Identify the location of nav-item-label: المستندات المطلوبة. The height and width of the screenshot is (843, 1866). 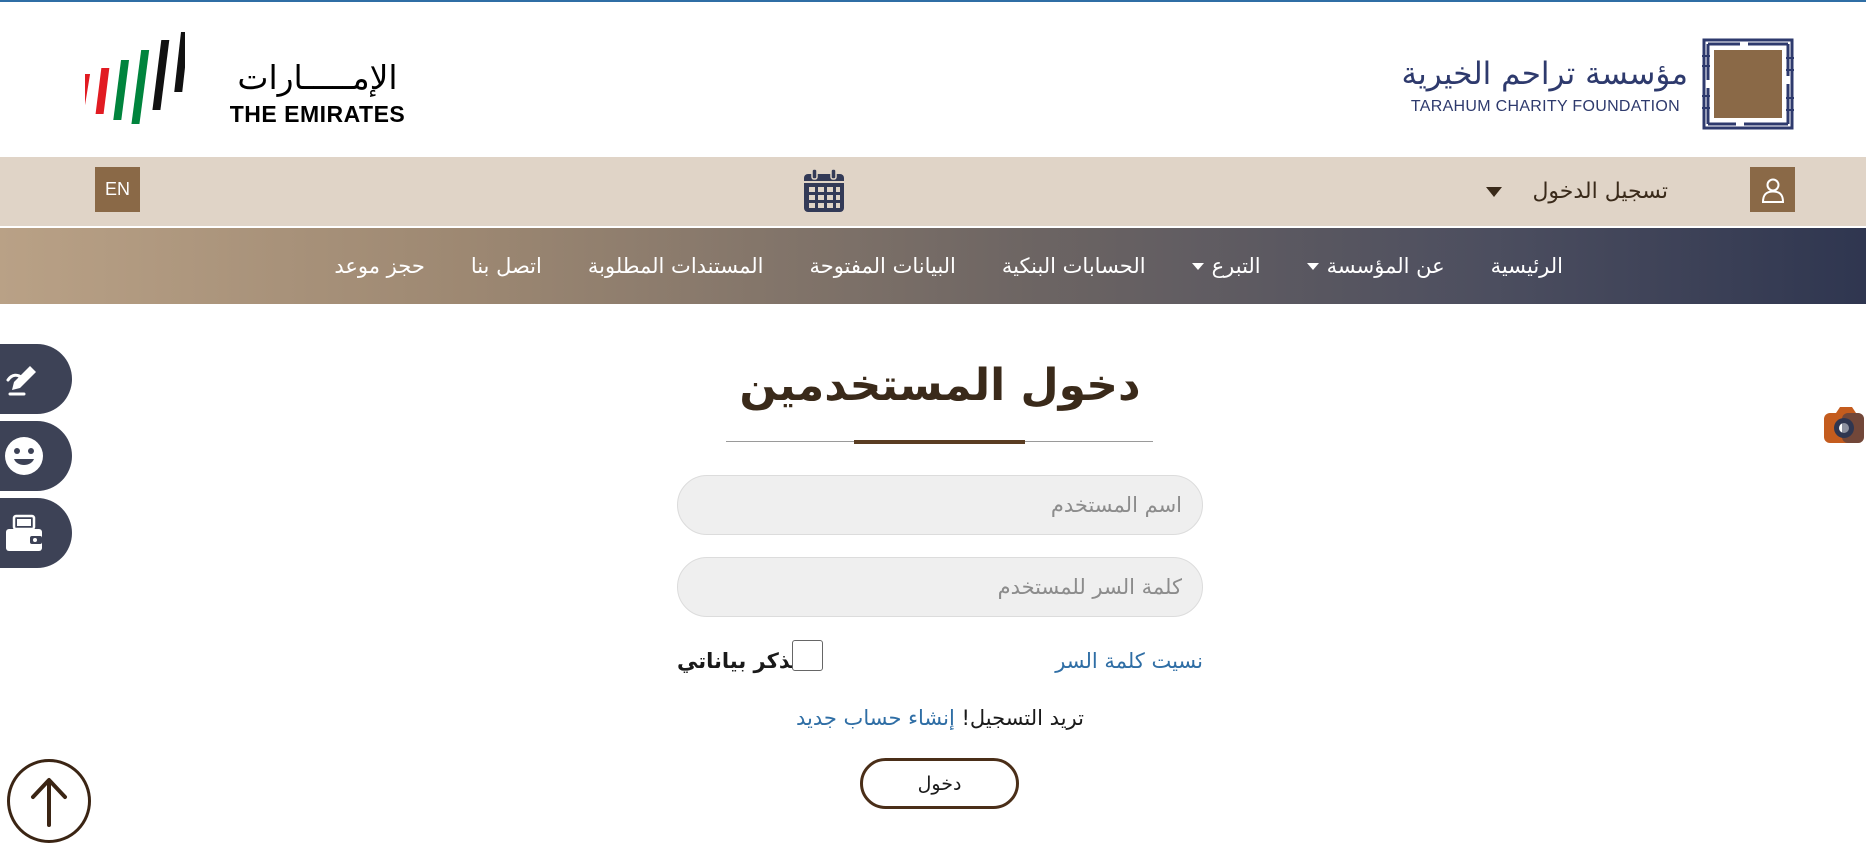
(675, 266).